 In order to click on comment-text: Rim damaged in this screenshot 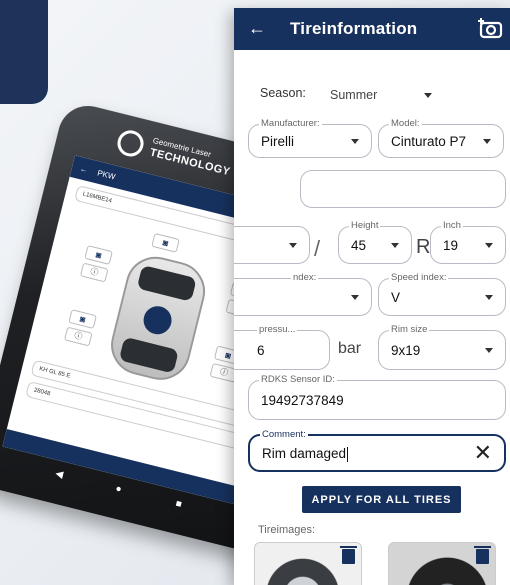, I will do `click(304, 453)`.